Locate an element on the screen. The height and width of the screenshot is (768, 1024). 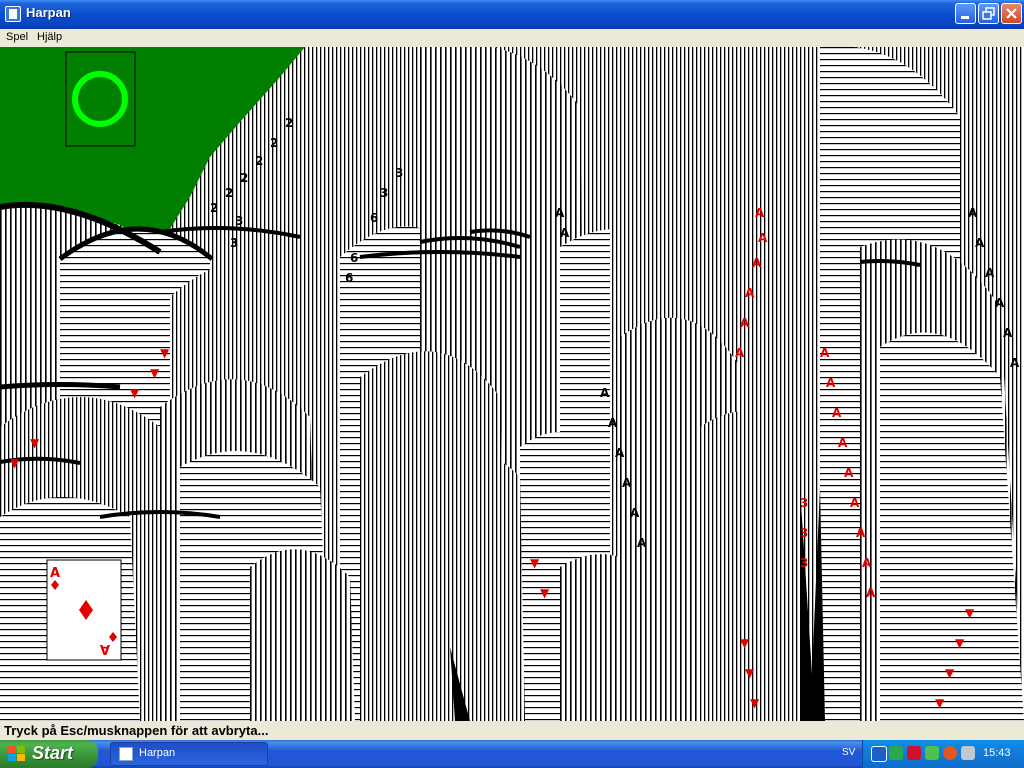
harpan-icon is located at coordinates (126, 754).